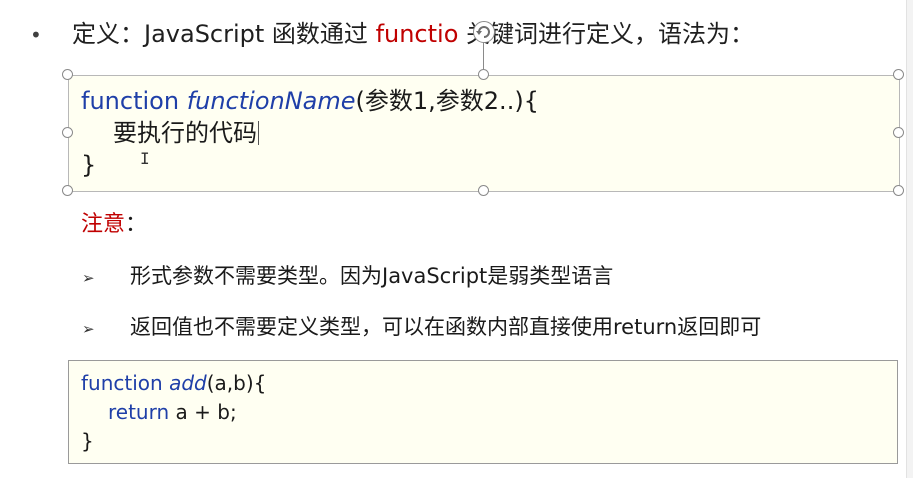 The image size is (913, 478). I want to click on example-close-brace: }, so click(87, 441).